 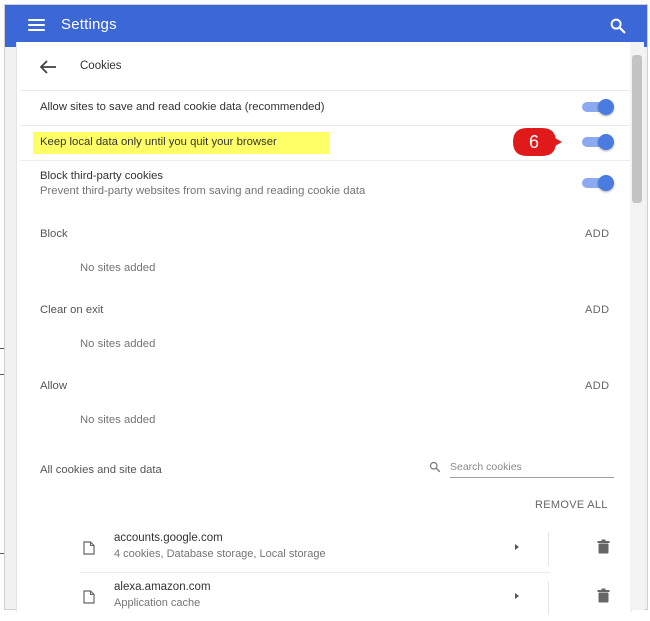 I want to click on block-third-party-toggle, so click(x=598, y=183).